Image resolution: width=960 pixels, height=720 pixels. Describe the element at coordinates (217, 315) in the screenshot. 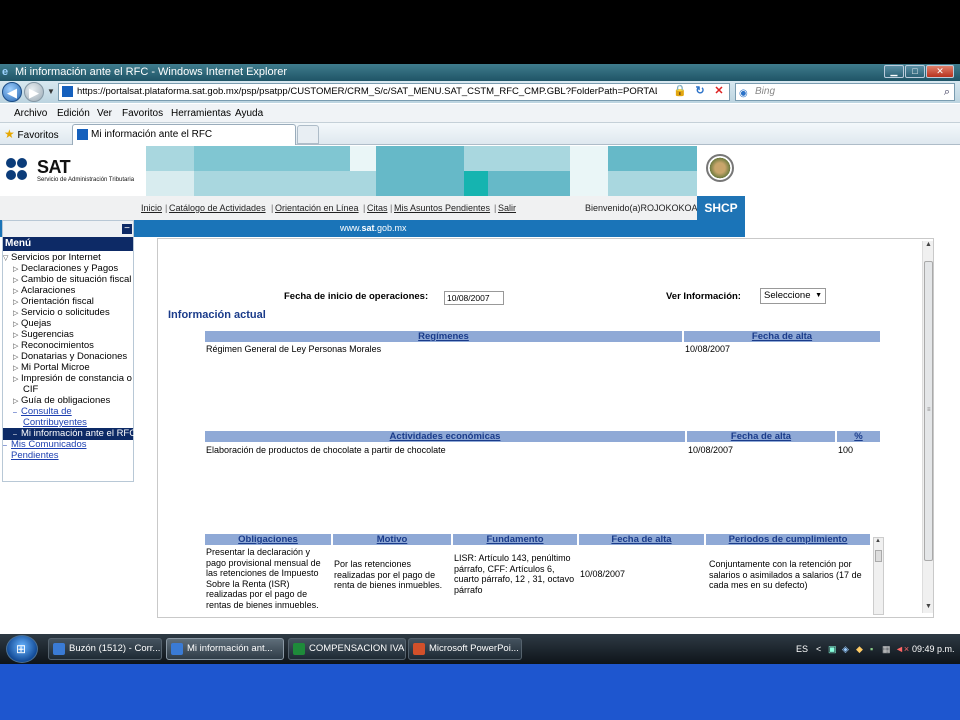

I see `section-title: Información actual` at that location.